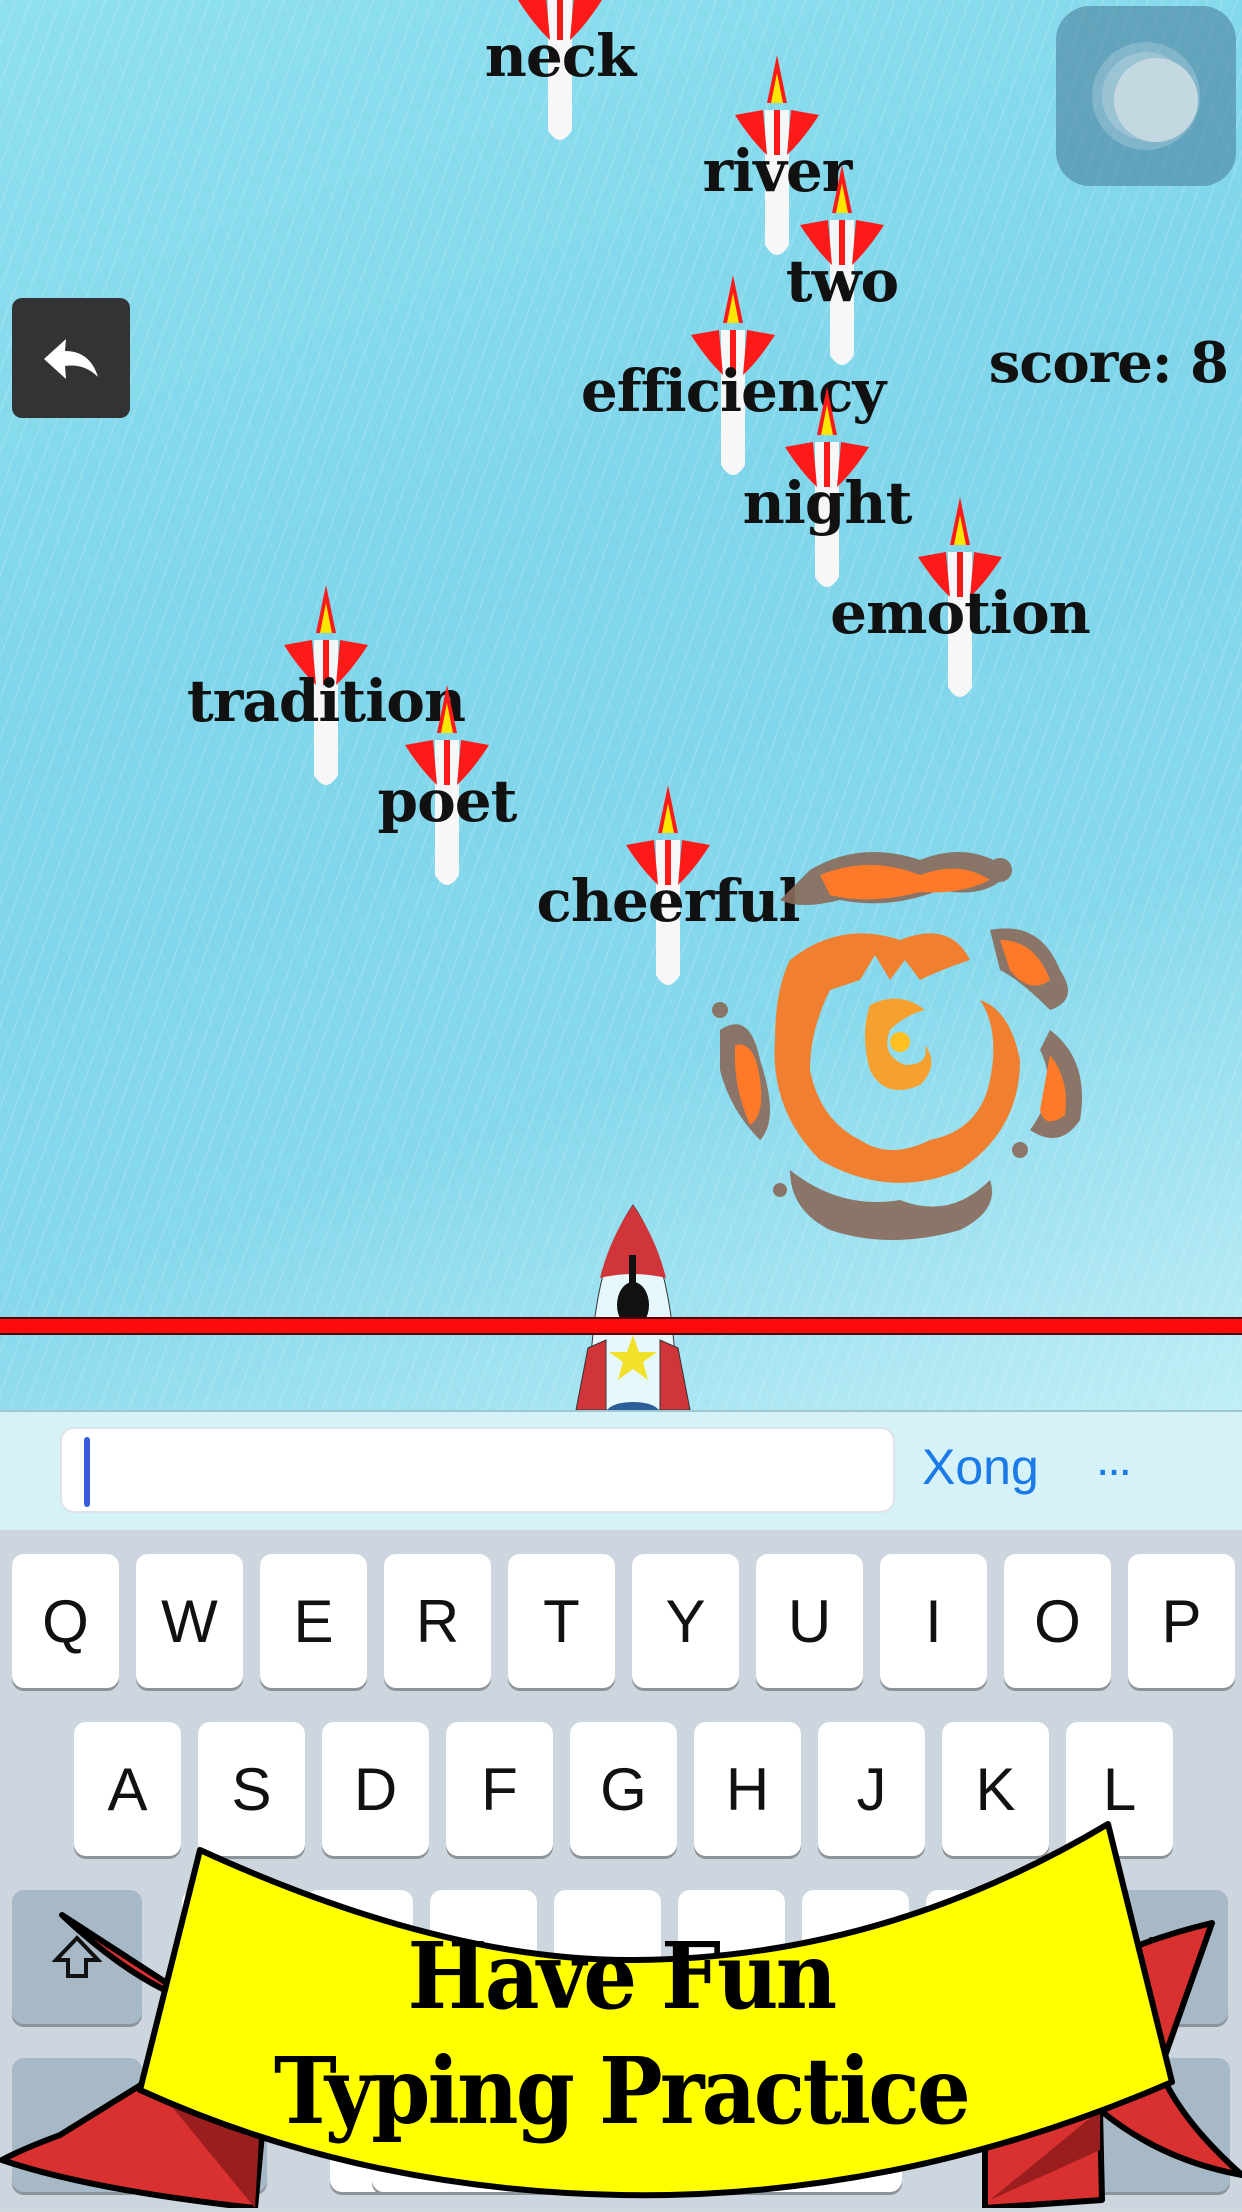 The image size is (1242, 2212). Describe the element at coordinates (313, 1621) in the screenshot. I see `key-e: E` at that location.